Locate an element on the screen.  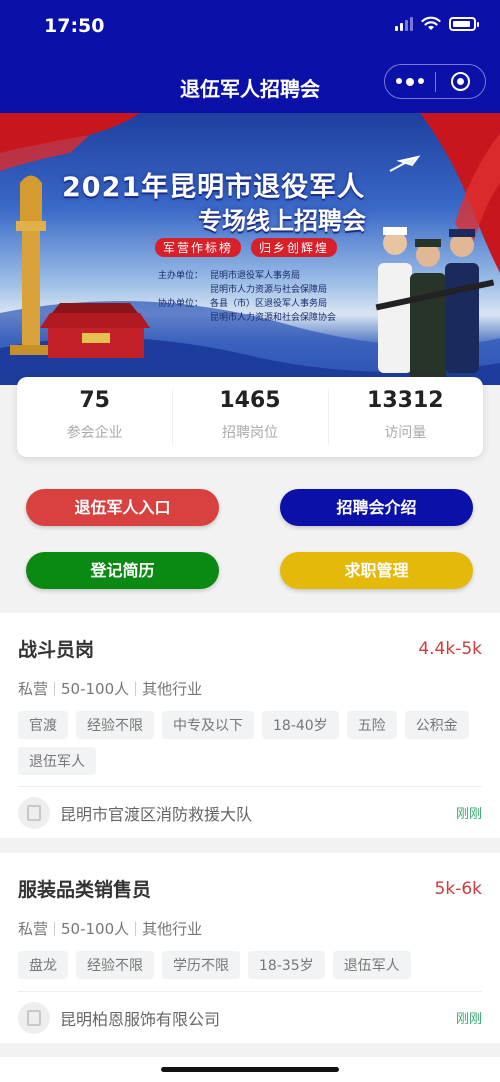
job-salary: 5k-6k is located at coordinates (458, 888).